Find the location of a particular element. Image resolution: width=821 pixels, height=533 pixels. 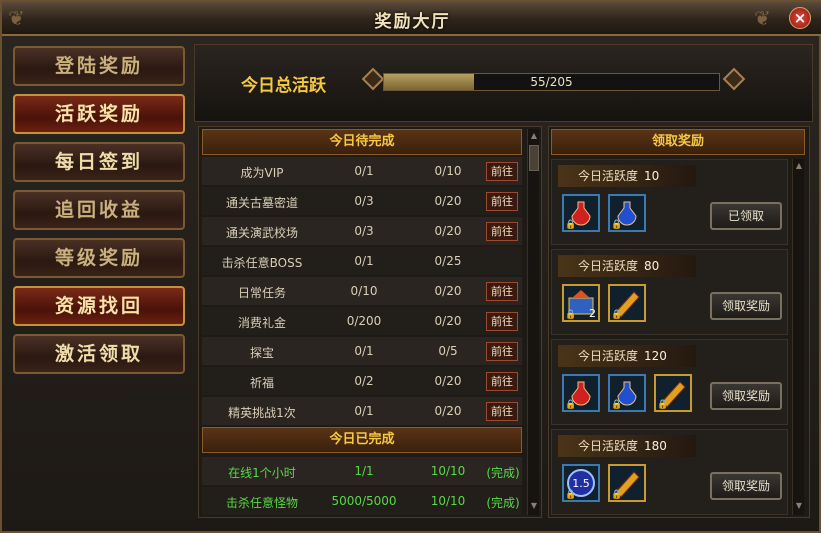

sidebar-item-resource-recovery: 资源找回 is located at coordinates (99, 306).